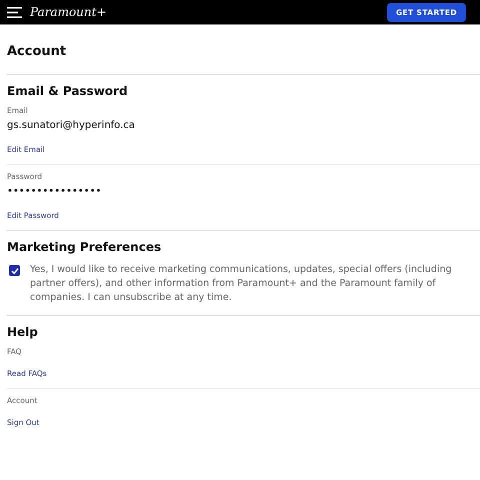 This screenshot has width=480, height=480. Describe the element at coordinates (23, 332) in the screenshot. I see `section-title: Help` at that location.